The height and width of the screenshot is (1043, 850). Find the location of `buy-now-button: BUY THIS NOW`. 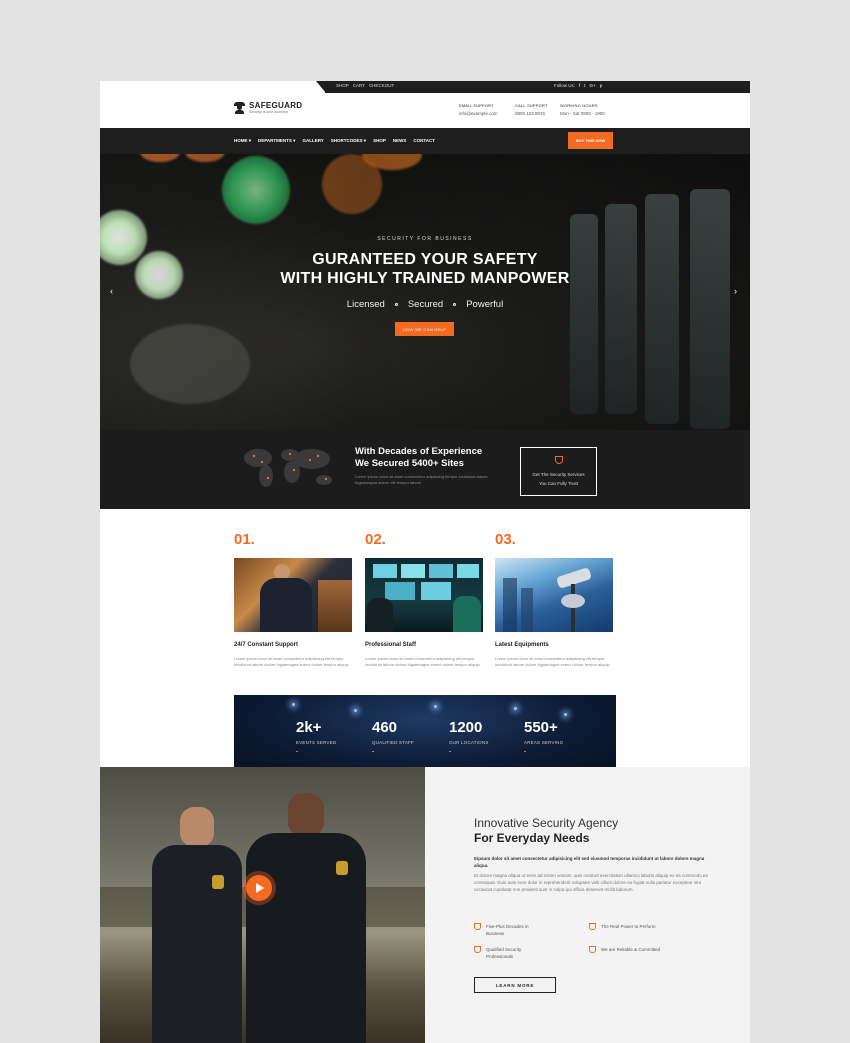

buy-now-button: BUY THIS NOW is located at coordinates (590, 140).